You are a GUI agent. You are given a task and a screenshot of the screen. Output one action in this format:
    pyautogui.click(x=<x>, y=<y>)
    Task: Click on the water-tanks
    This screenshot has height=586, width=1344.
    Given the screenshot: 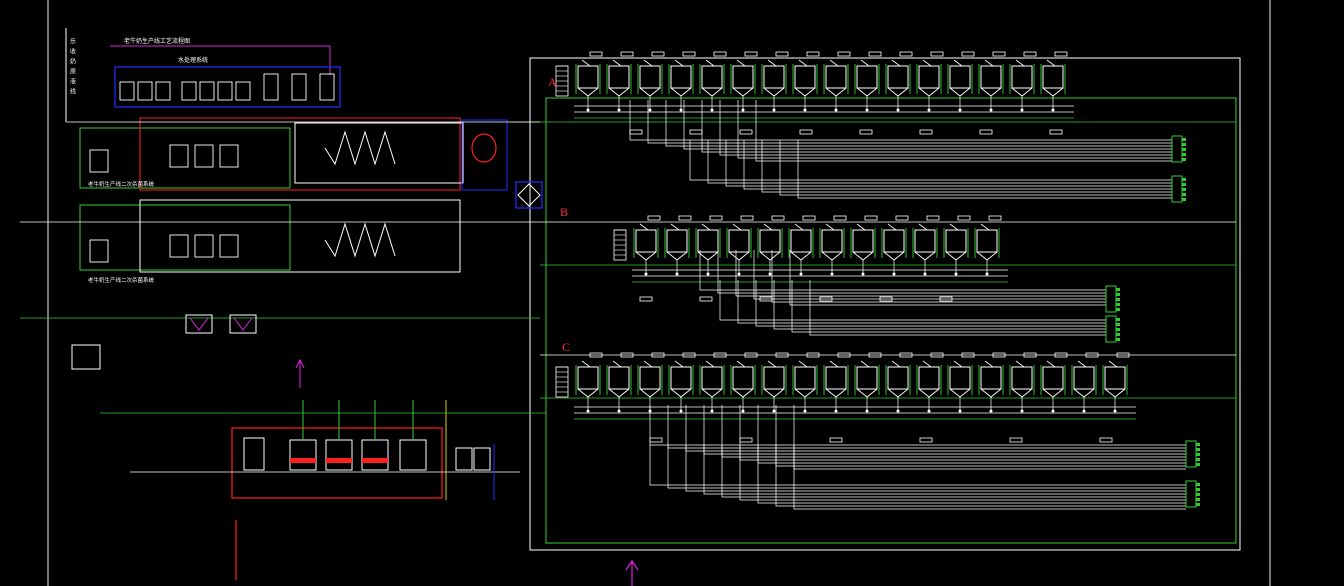 What is the action you would take?
    pyautogui.click(x=227, y=87)
    